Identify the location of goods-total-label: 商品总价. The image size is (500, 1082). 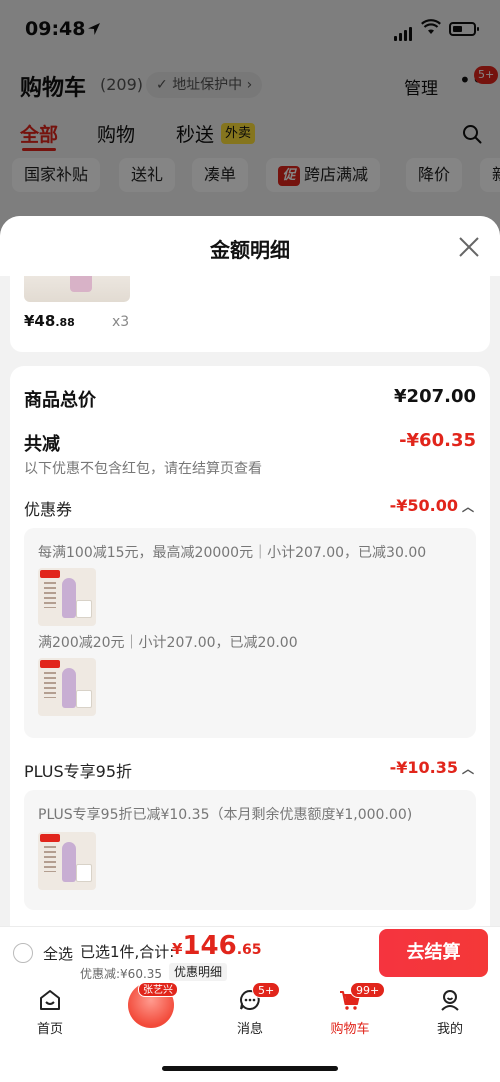
(60, 400).